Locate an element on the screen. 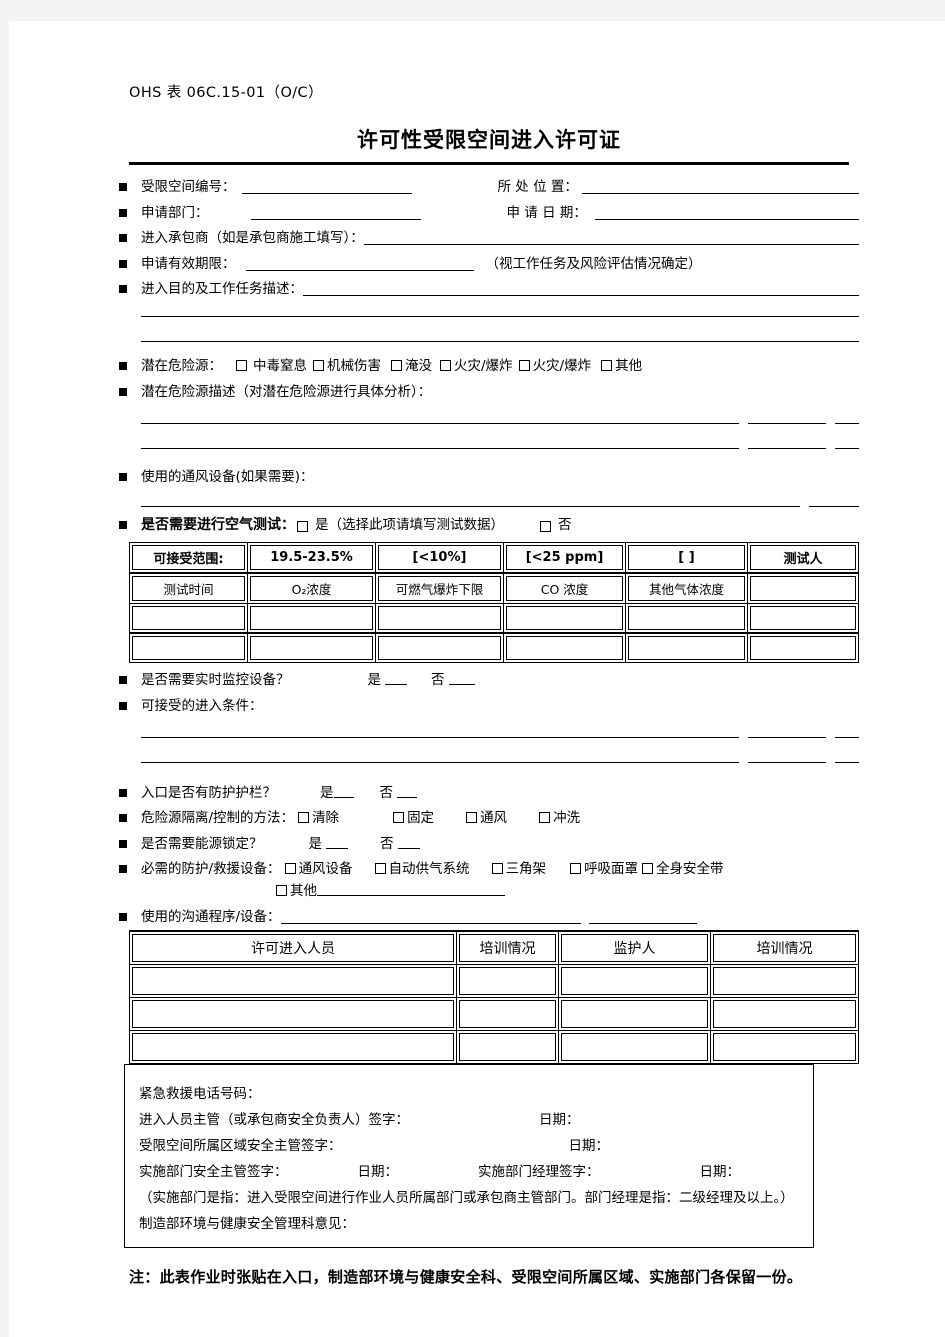  guardrail-no-input is located at coordinates (407, 791).